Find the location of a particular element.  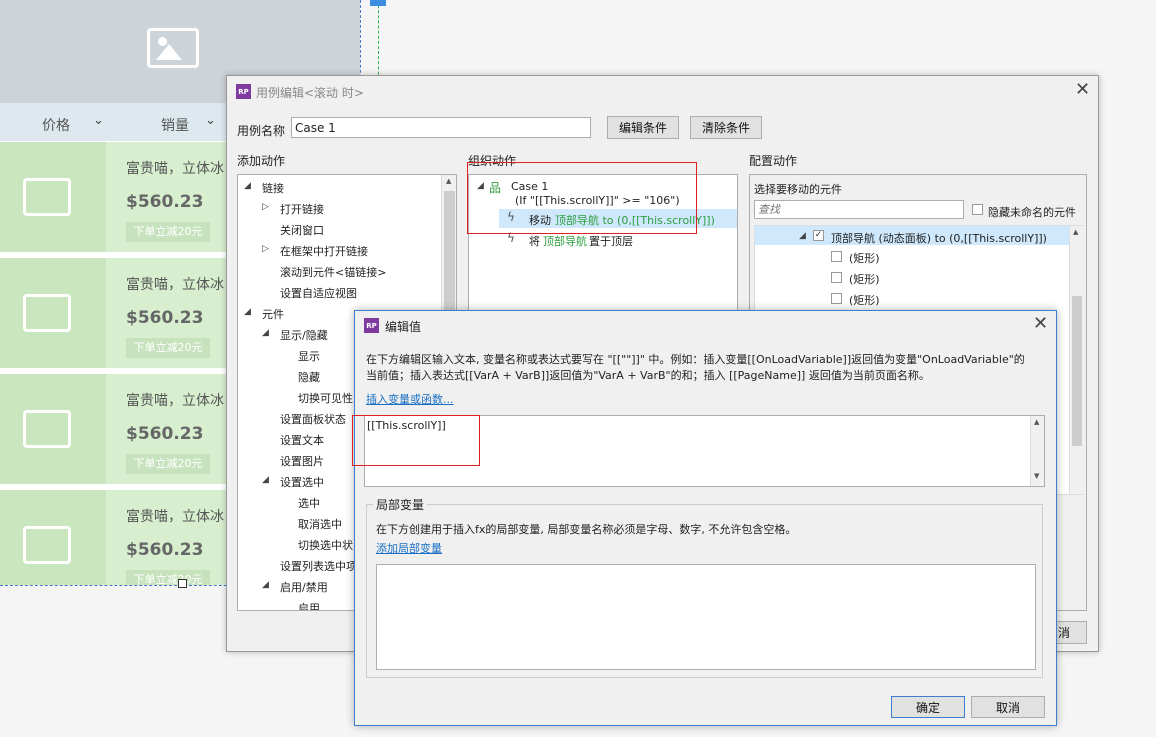

action-tree-label: 隐藏 is located at coordinates (309, 377).